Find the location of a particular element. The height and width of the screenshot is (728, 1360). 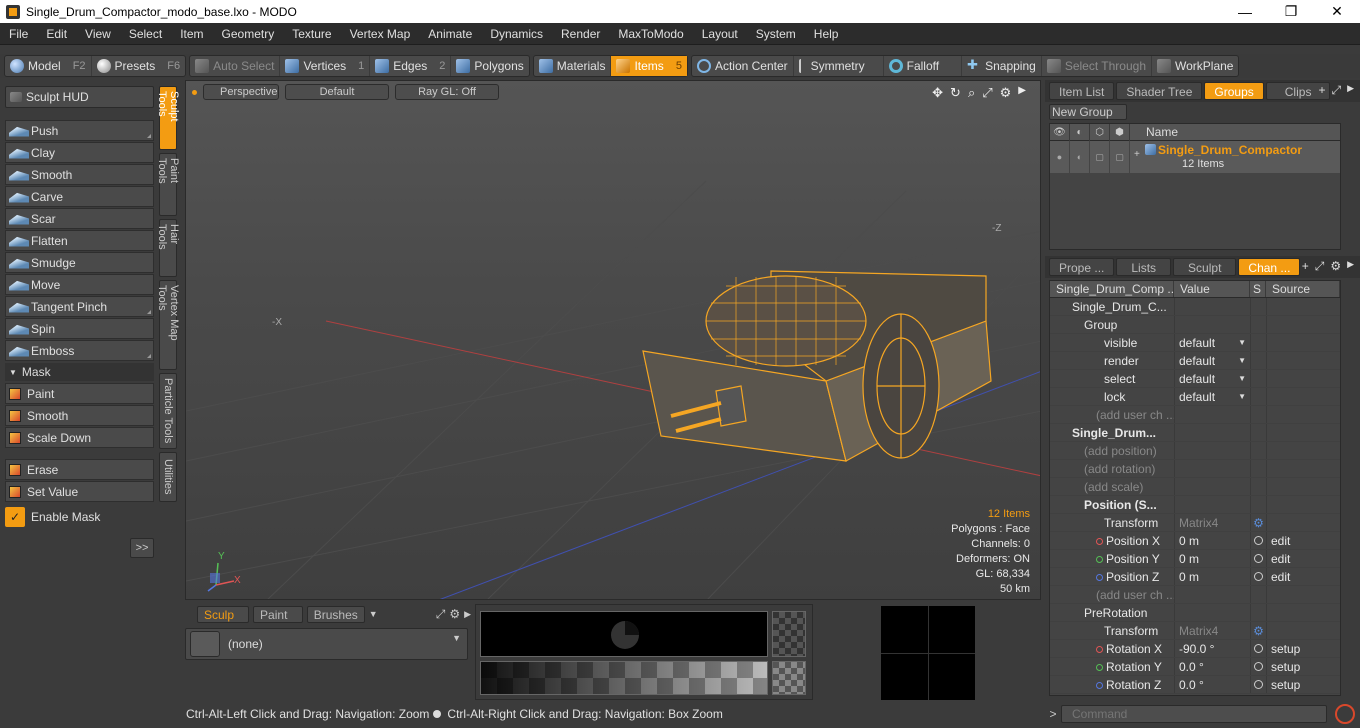

channel-row: PreRotation is located at coordinates (1195, 613).